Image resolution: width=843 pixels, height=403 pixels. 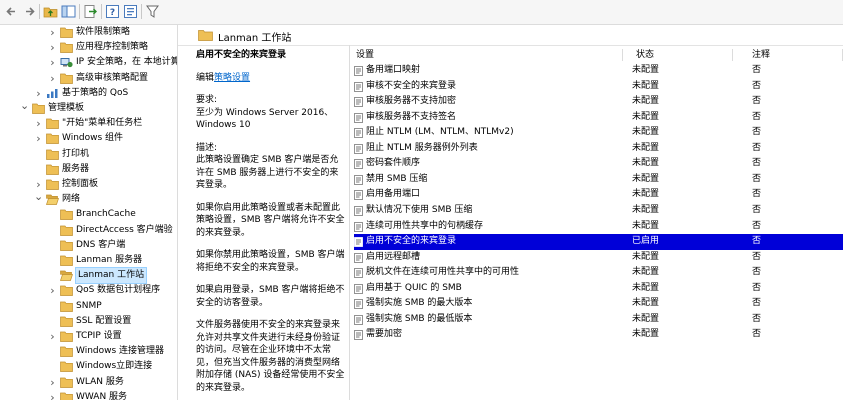 What do you see at coordinates (411, 241) in the screenshot?
I see `setting-cell: 启用不安全的来宾登录` at bounding box center [411, 241].